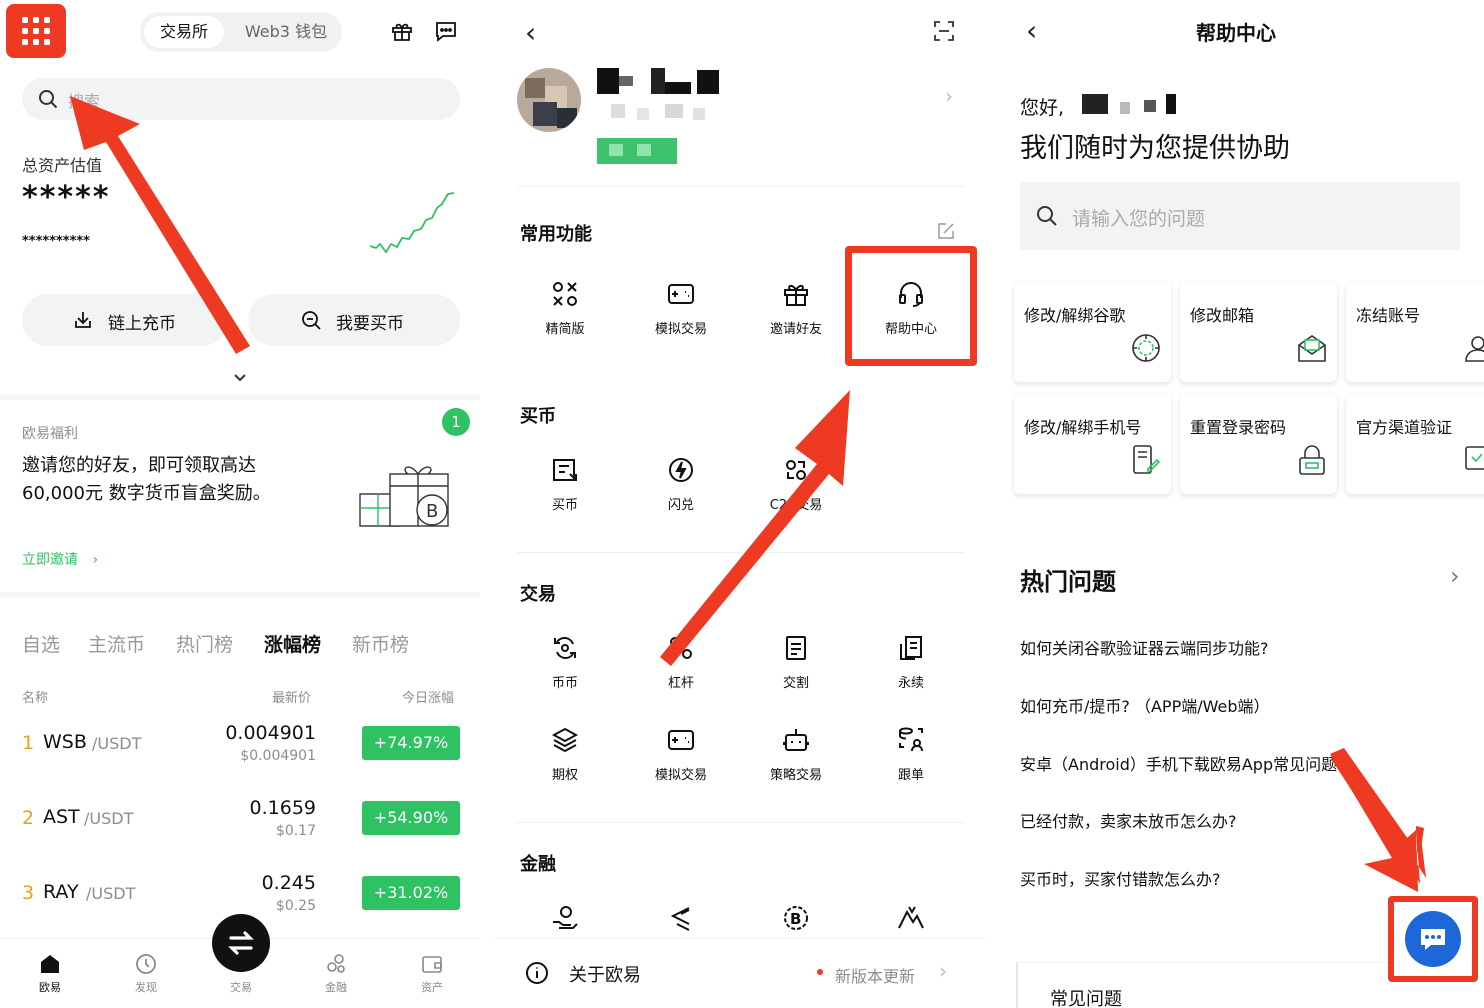  Describe the element at coordinates (796, 484) in the screenshot. I see `func-c2c-trading: C2C交易` at that location.